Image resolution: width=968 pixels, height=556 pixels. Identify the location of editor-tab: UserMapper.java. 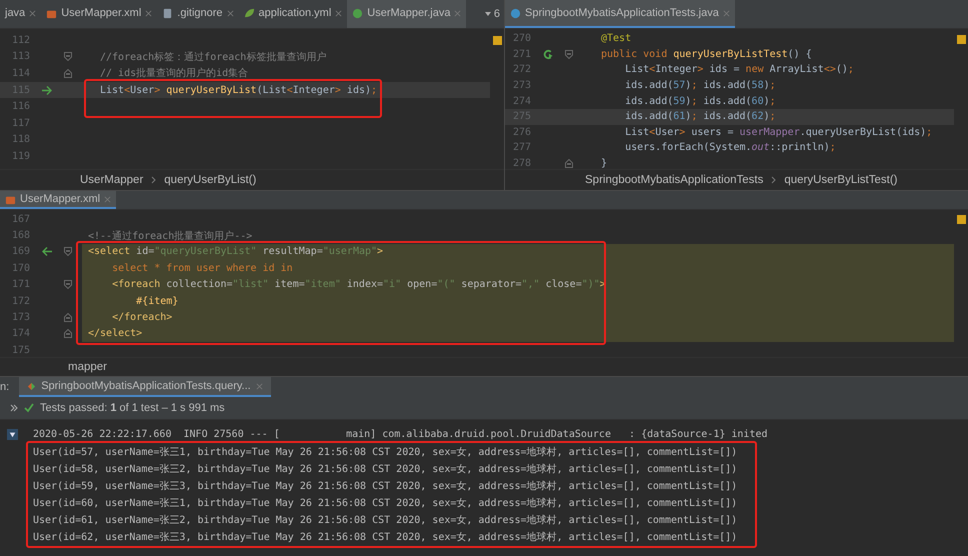
(406, 14).